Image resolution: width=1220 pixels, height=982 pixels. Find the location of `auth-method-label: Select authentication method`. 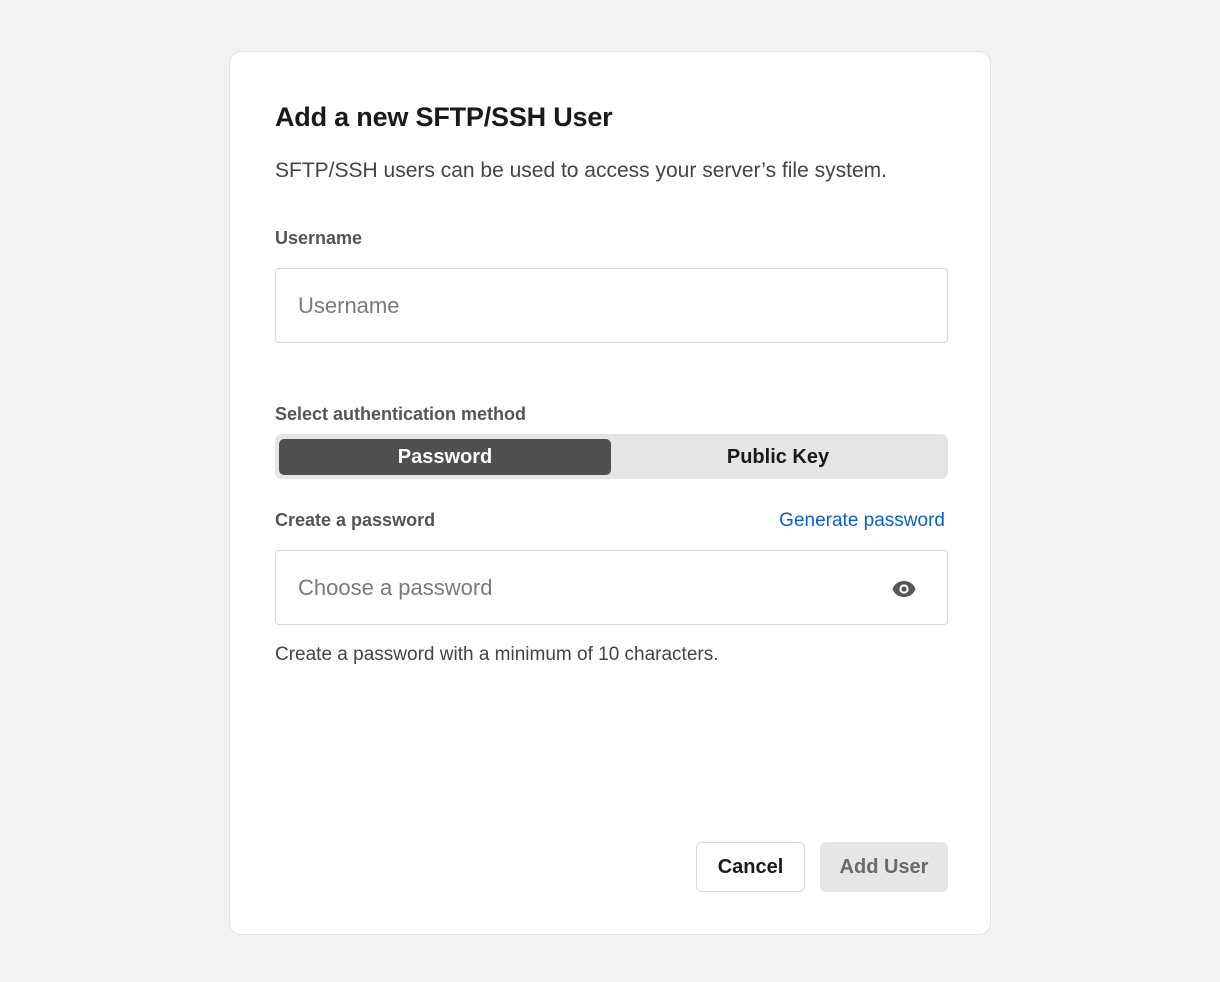

auth-method-label: Select authentication method is located at coordinates (401, 414).